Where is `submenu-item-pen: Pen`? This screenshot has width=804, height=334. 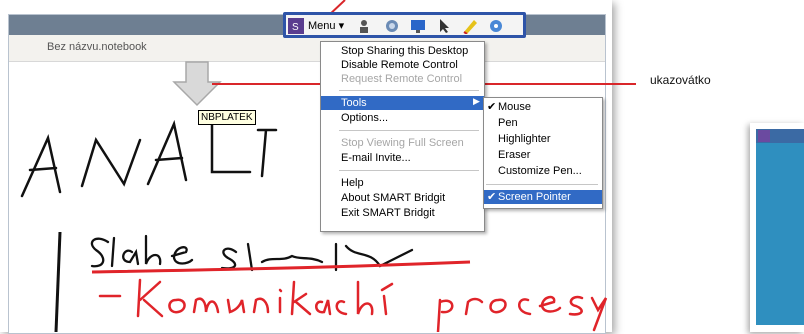 submenu-item-pen: Pen is located at coordinates (543, 123).